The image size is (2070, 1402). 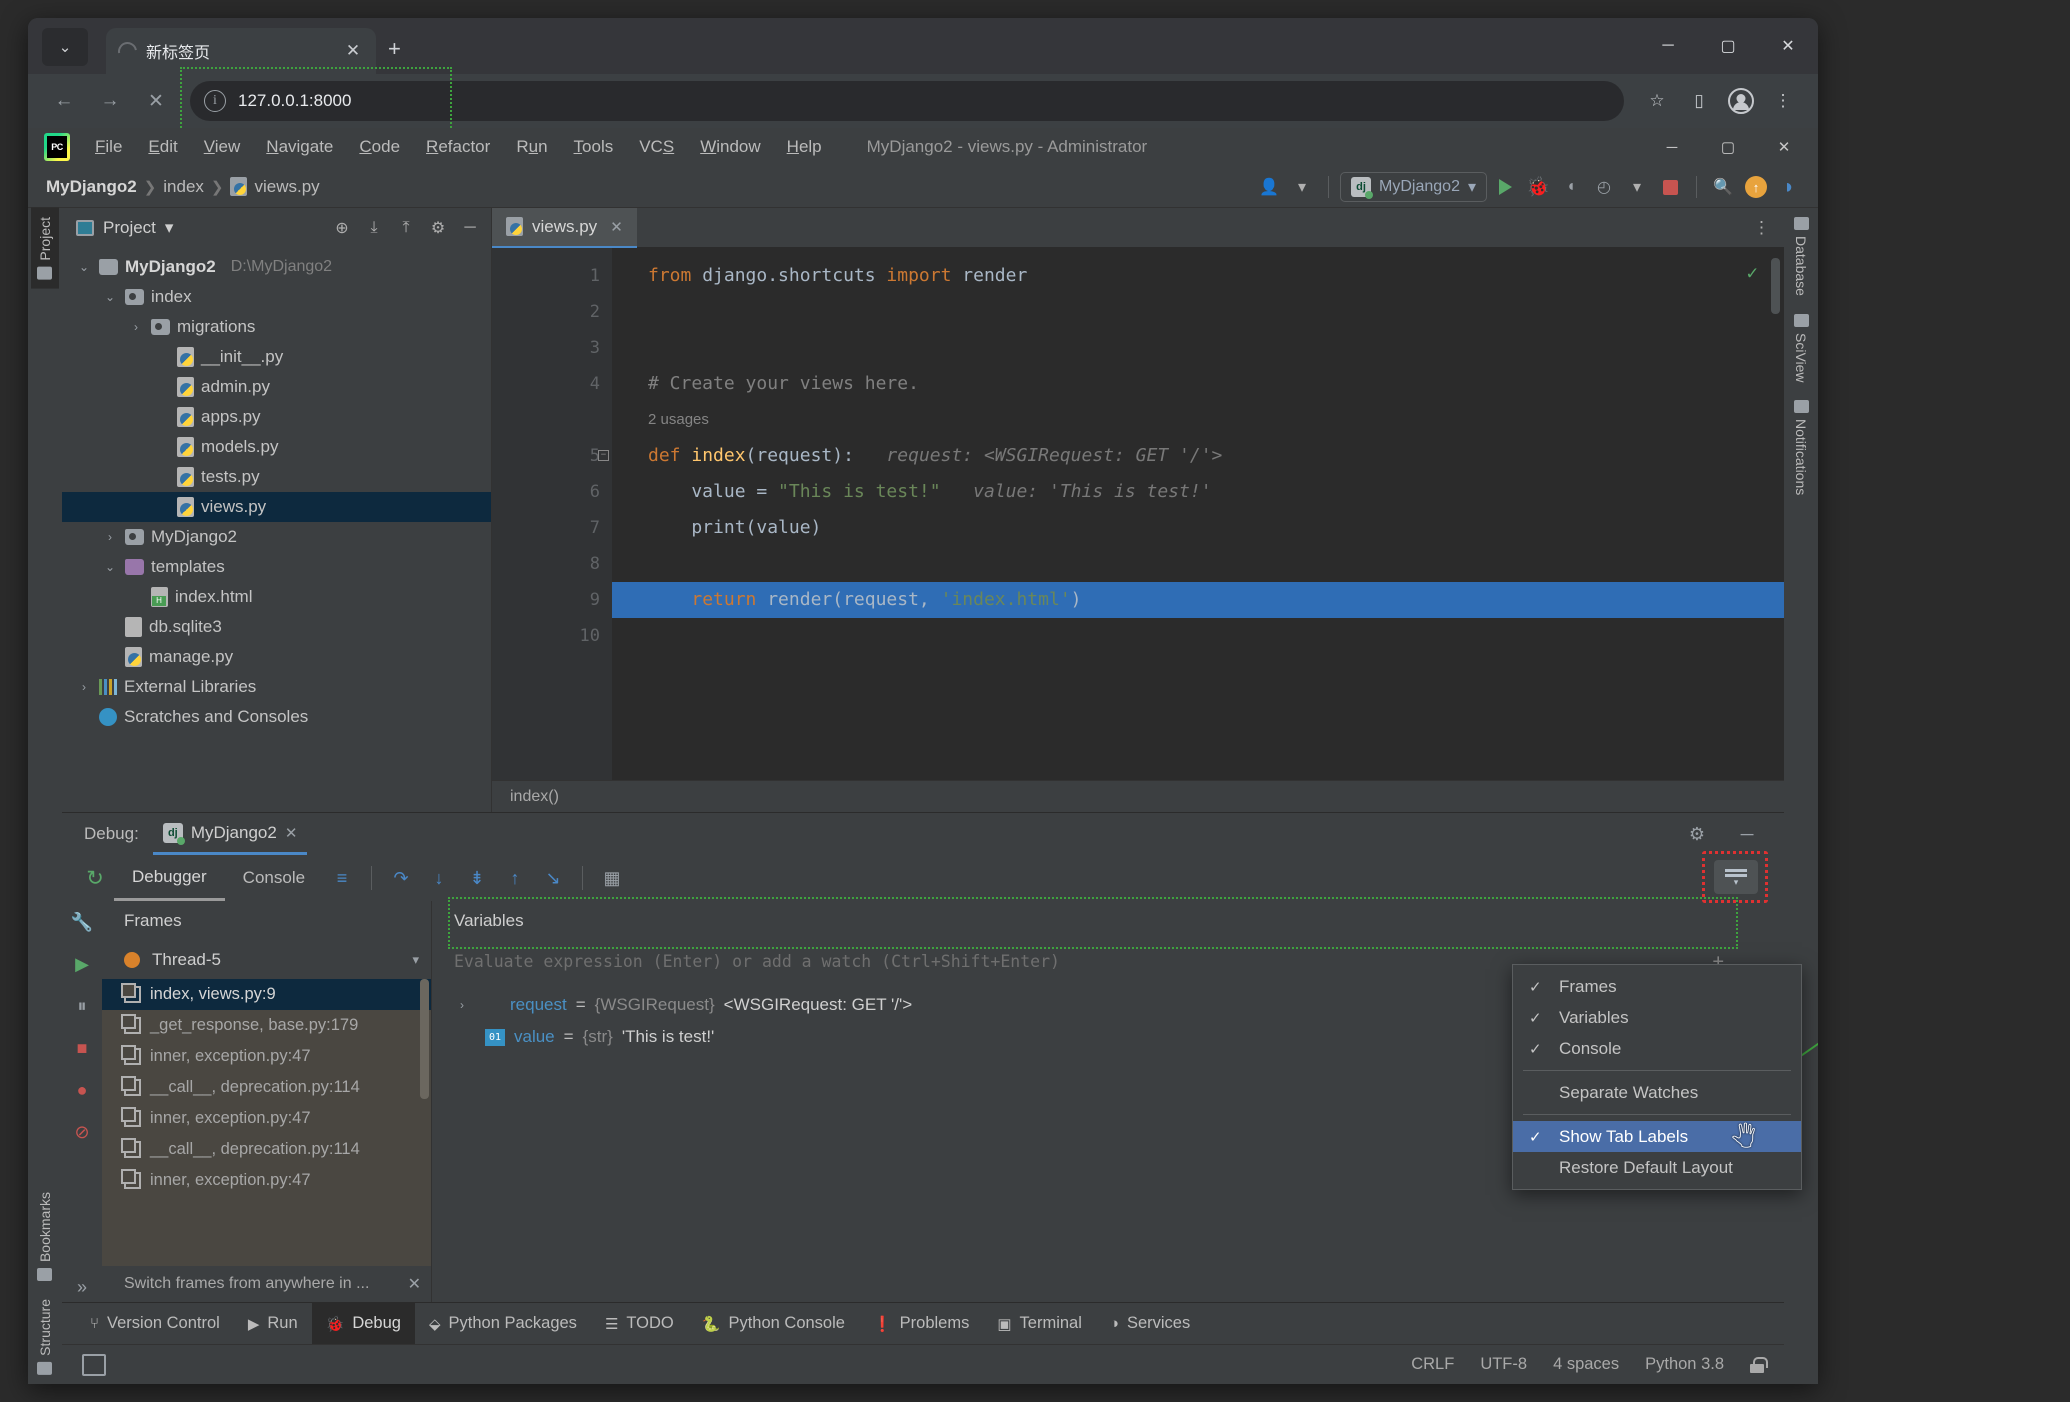 I want to click on line-number: 3, so click(x=552, y=348).